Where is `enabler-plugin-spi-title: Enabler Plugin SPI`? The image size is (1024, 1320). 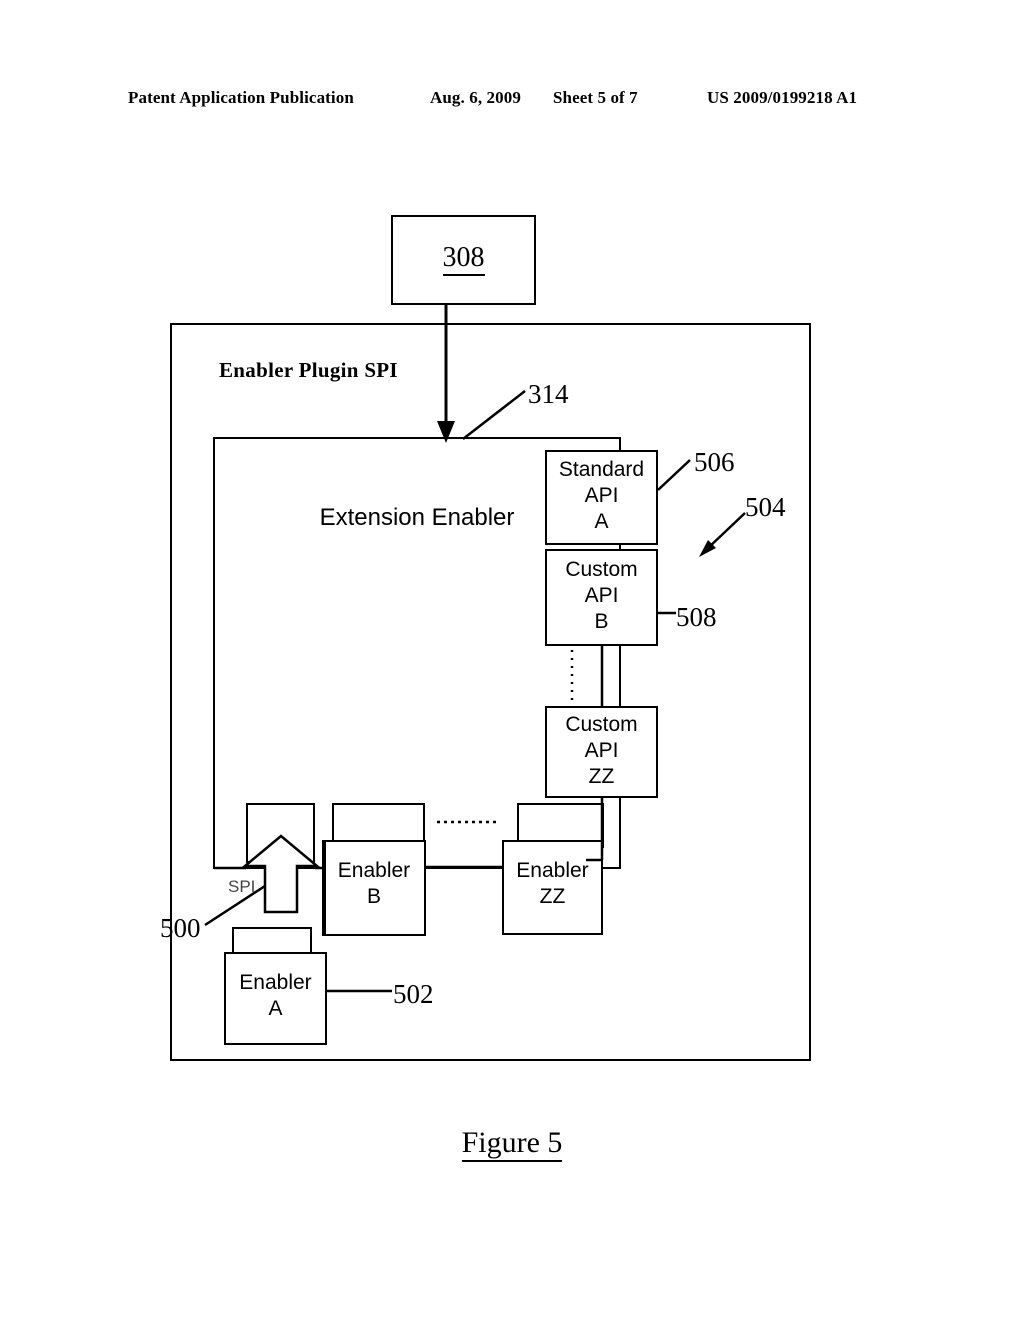
enabler-plugin-spi-title: Enabler Plugin SPI is located at coordinates (308, 370).